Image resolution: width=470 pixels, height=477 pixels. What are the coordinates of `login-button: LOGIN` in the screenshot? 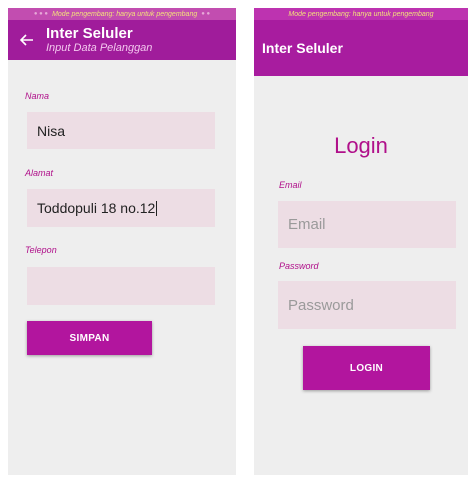 It's located at (366, 368).